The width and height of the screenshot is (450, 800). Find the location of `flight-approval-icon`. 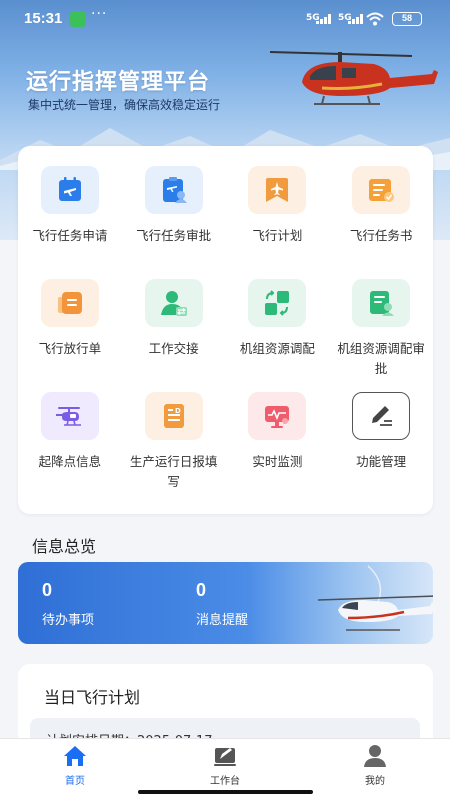

flight-approval-icon is located at coordinates (173, 190).